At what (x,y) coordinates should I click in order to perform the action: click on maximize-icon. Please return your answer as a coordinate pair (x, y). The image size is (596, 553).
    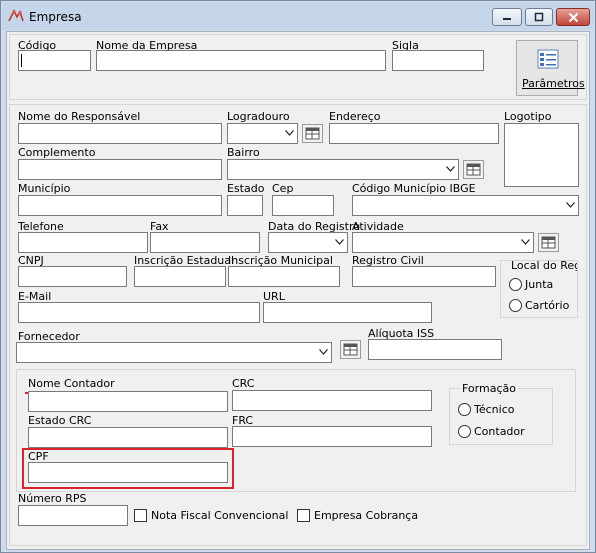
    Looking at the image, I should click on (539, 17).